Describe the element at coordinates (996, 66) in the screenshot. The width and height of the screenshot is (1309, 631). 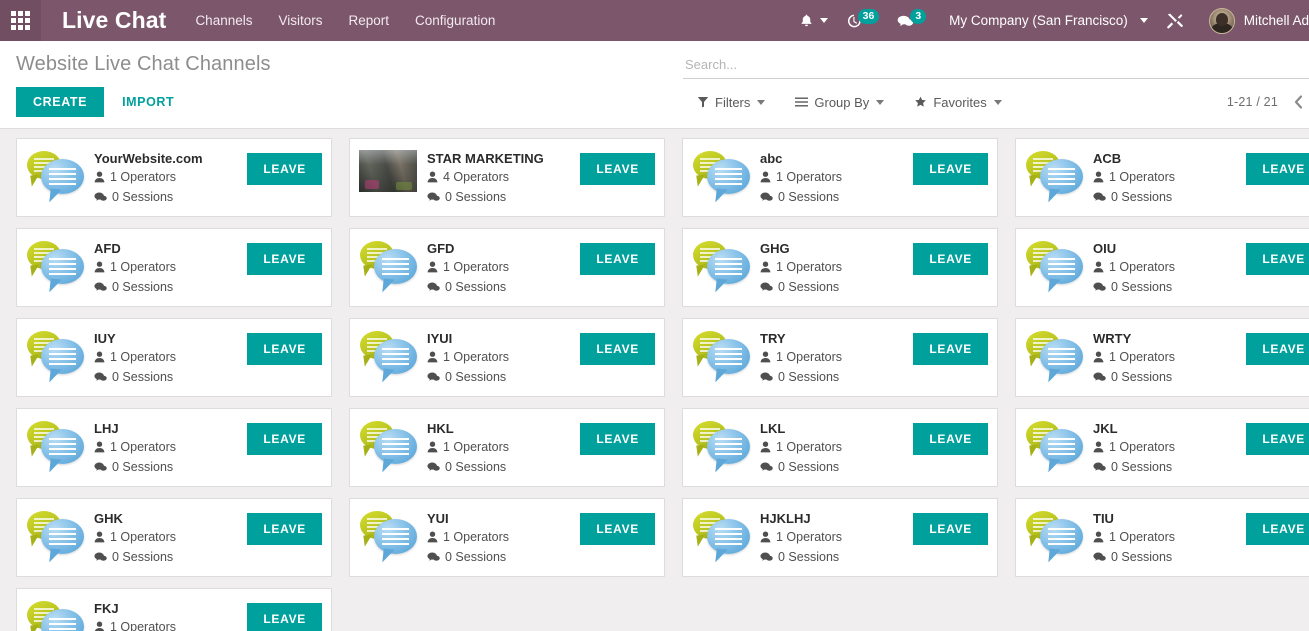
I see `search-input` at that location.